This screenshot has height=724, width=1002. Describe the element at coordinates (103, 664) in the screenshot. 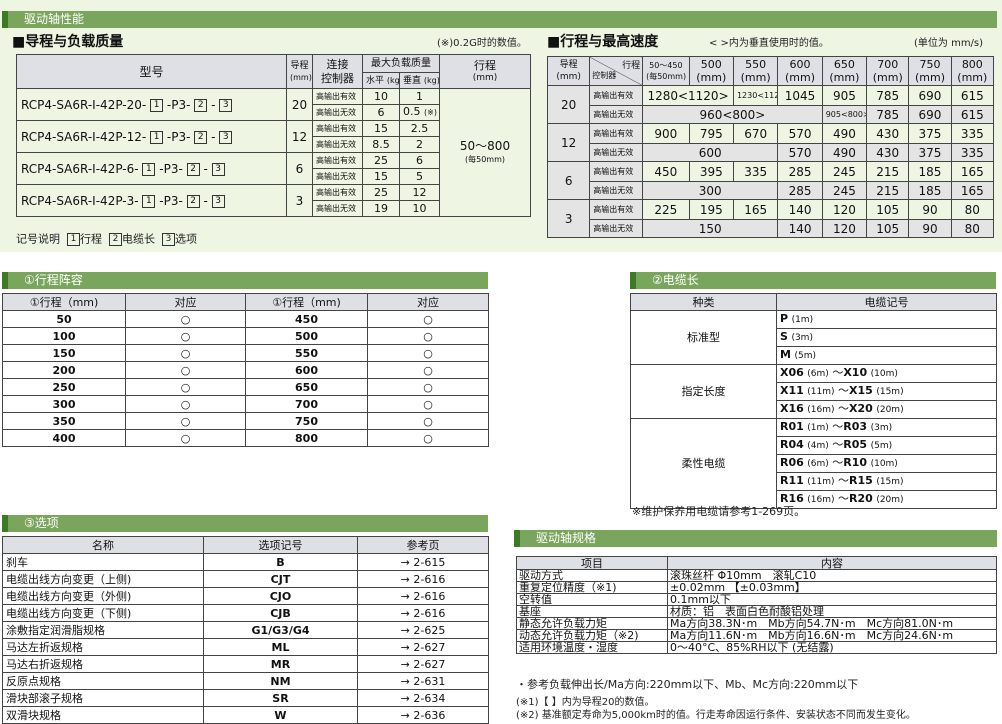

I see `option-name: 马达右折返规格` at that location.